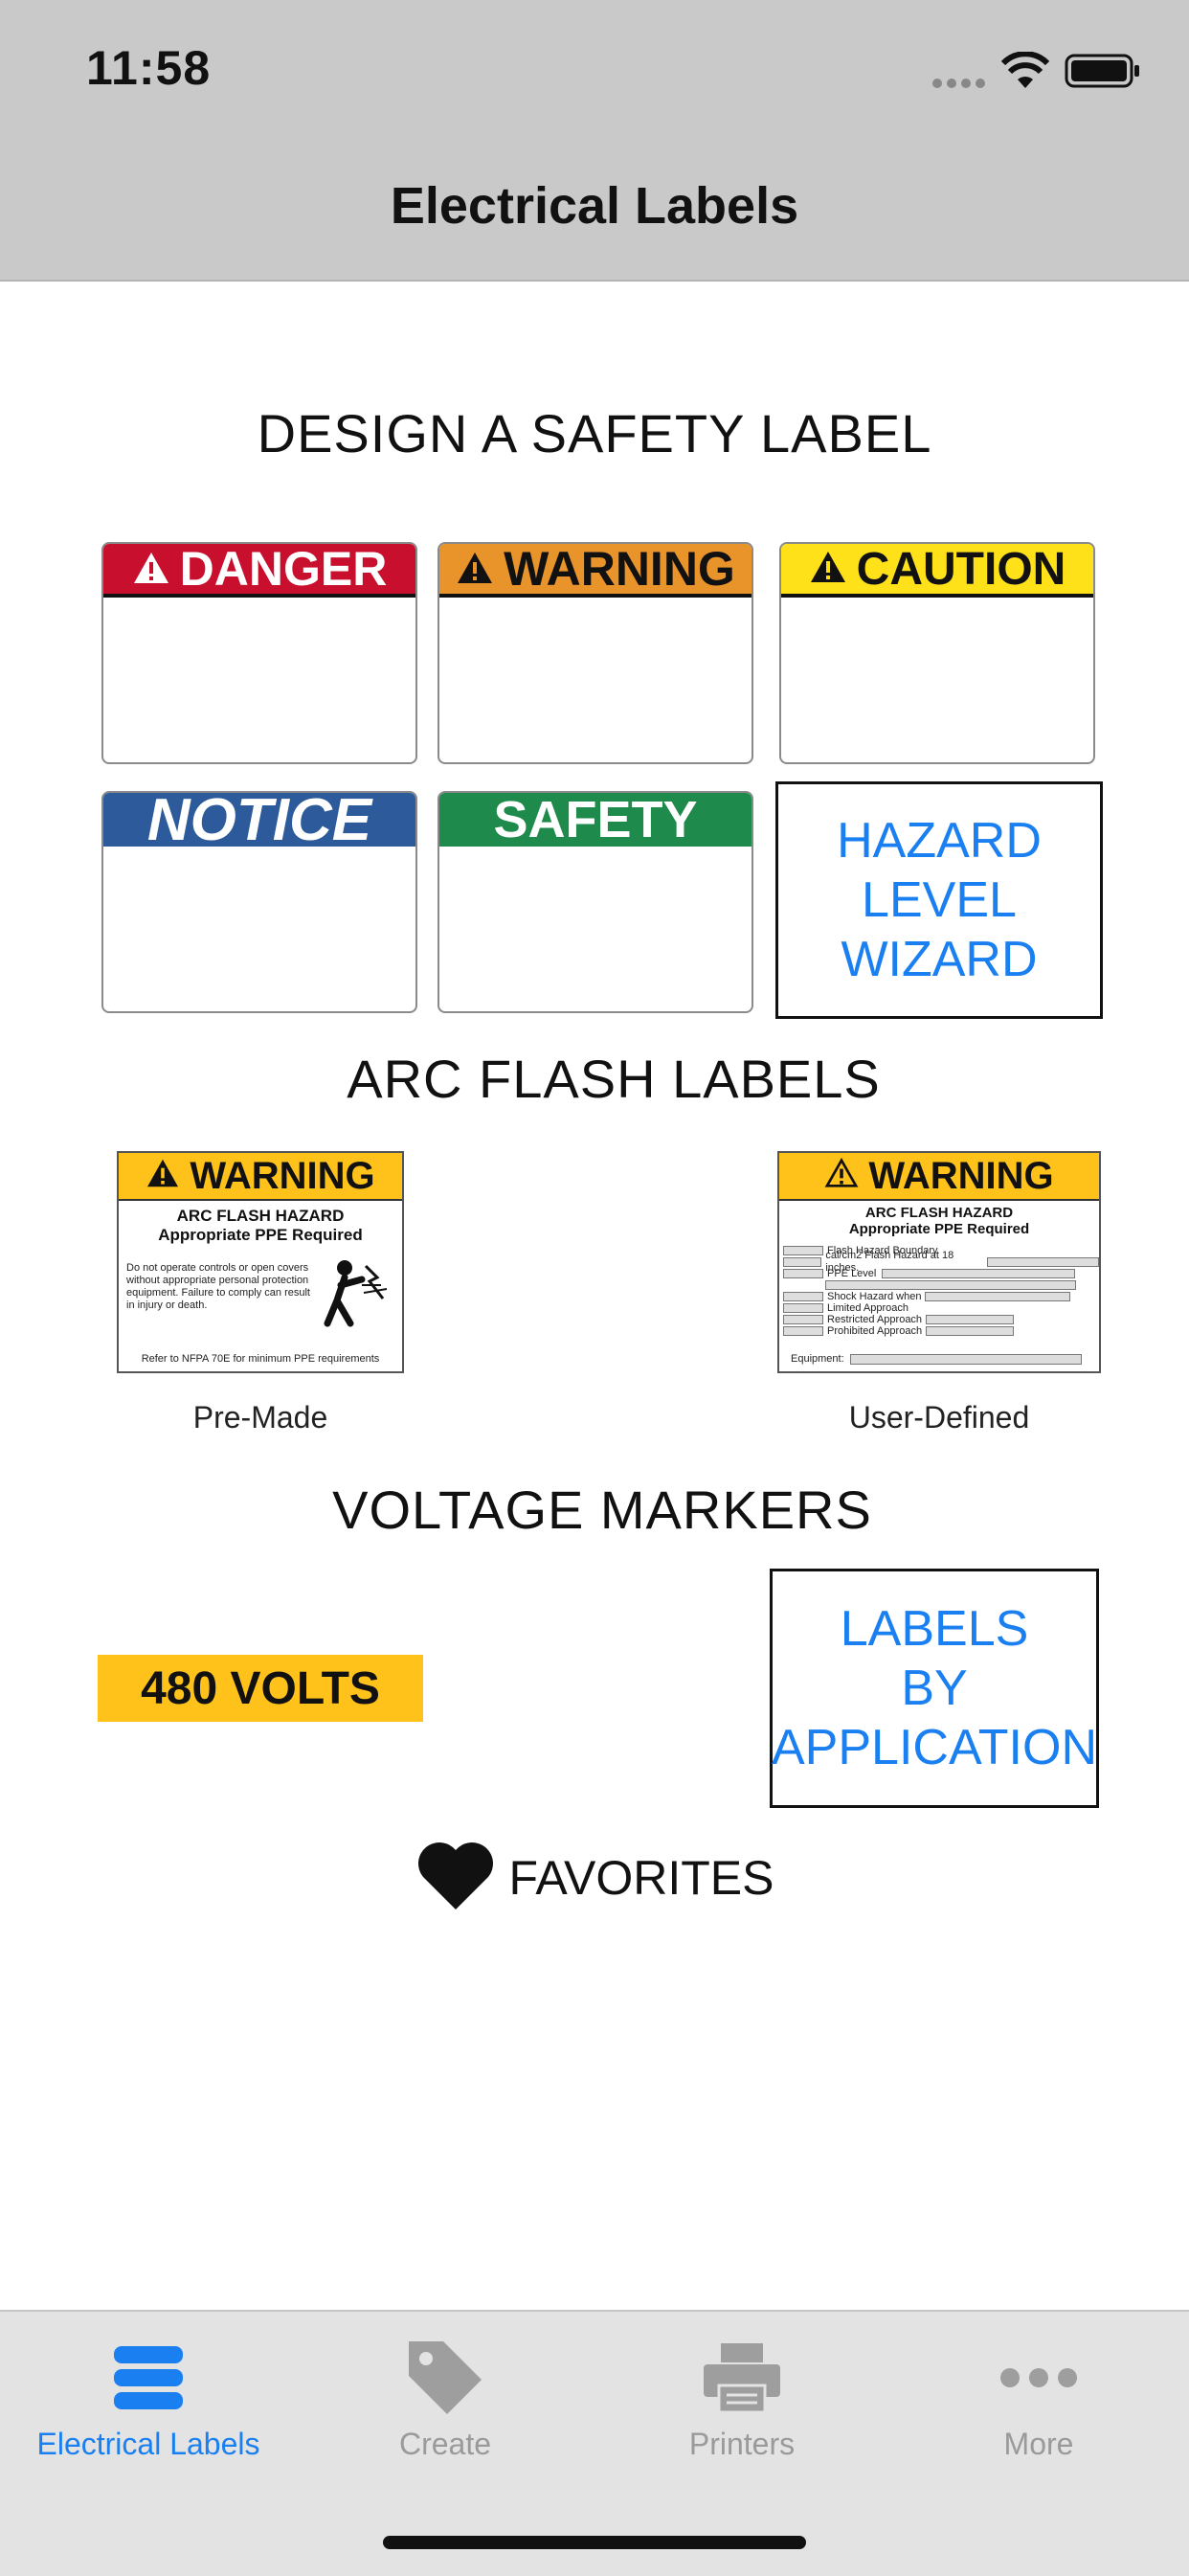 This screenshot has width=1189, height=2576. What do you see at coordinates (939, 841) in the screenshot?
I see `wizard-line-1: HAZARD` at bounding box center [939, 841].